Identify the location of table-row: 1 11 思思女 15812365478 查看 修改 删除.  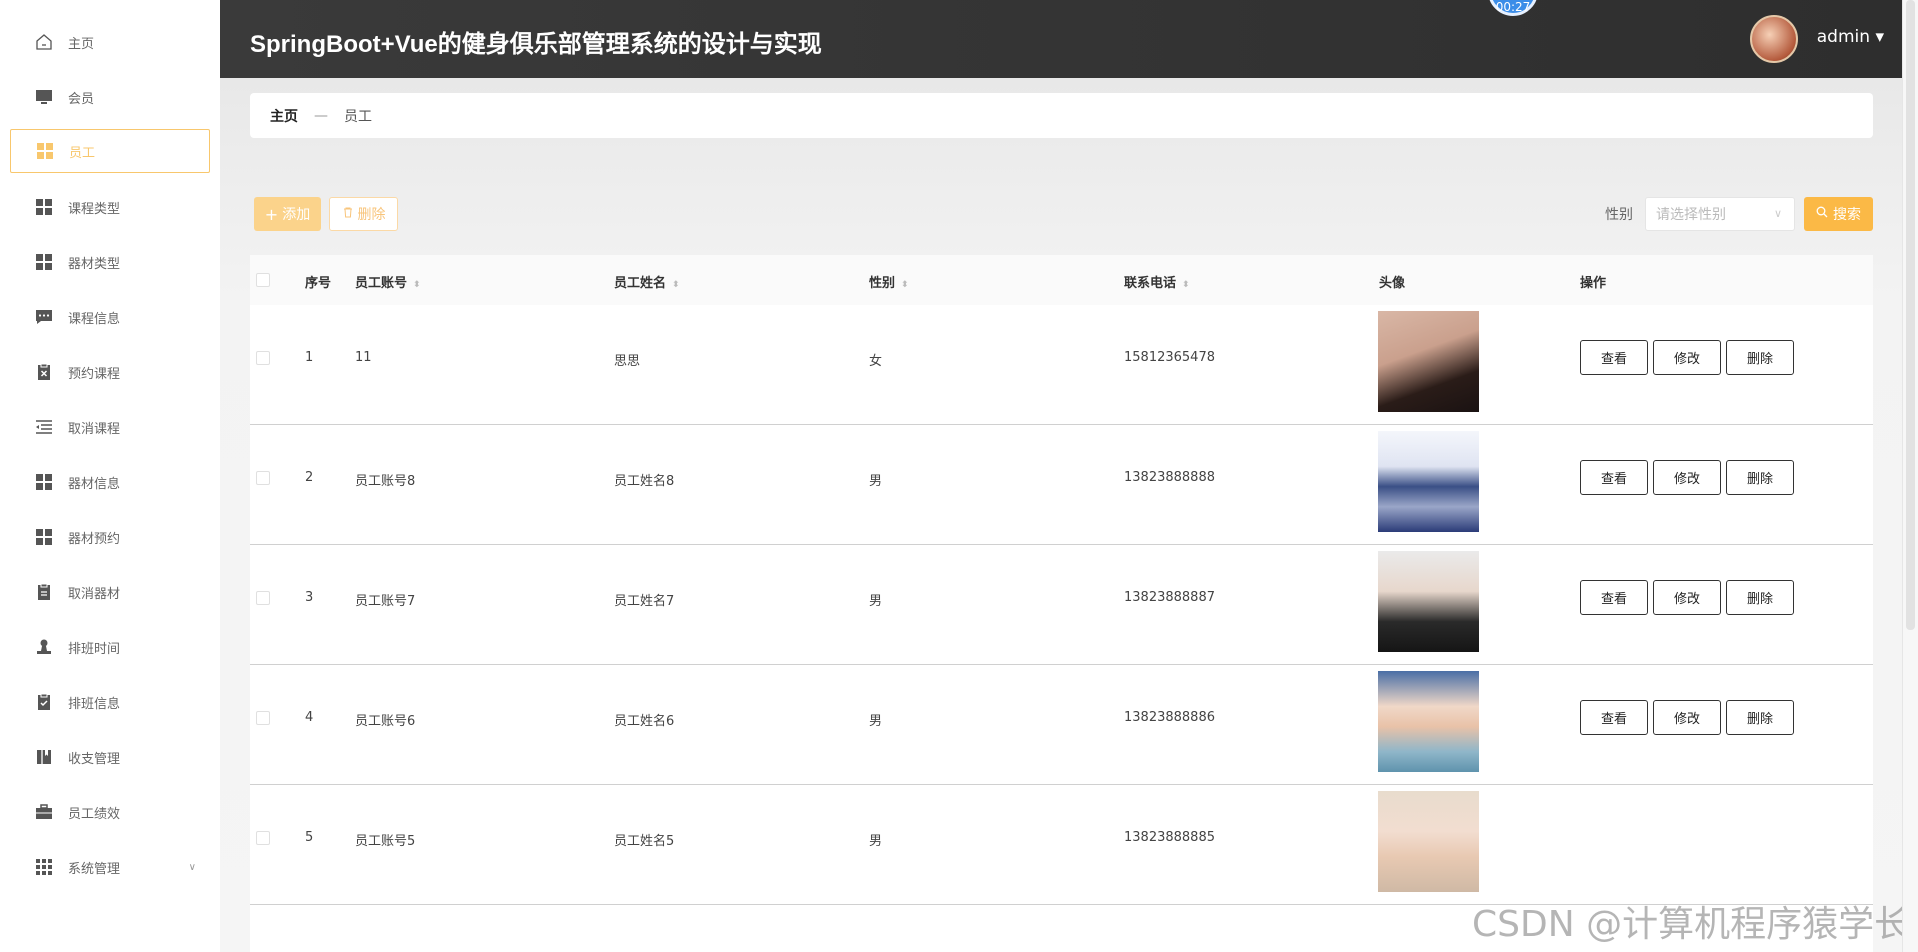
(1061, 365).